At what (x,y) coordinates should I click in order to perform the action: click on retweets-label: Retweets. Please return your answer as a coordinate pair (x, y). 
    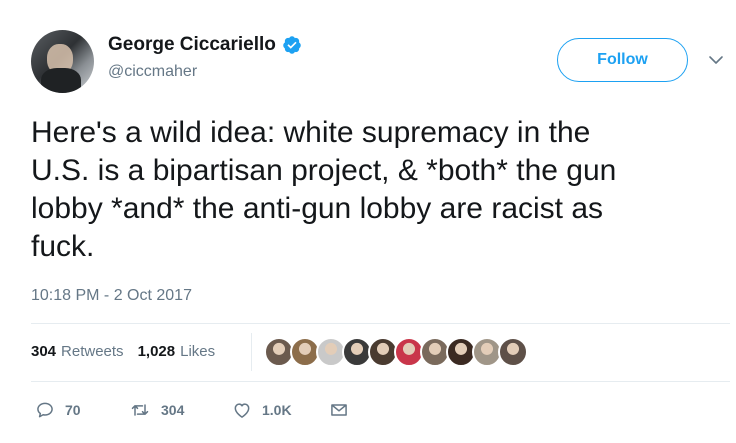
    Looking at the image, I should click on (92, 351).